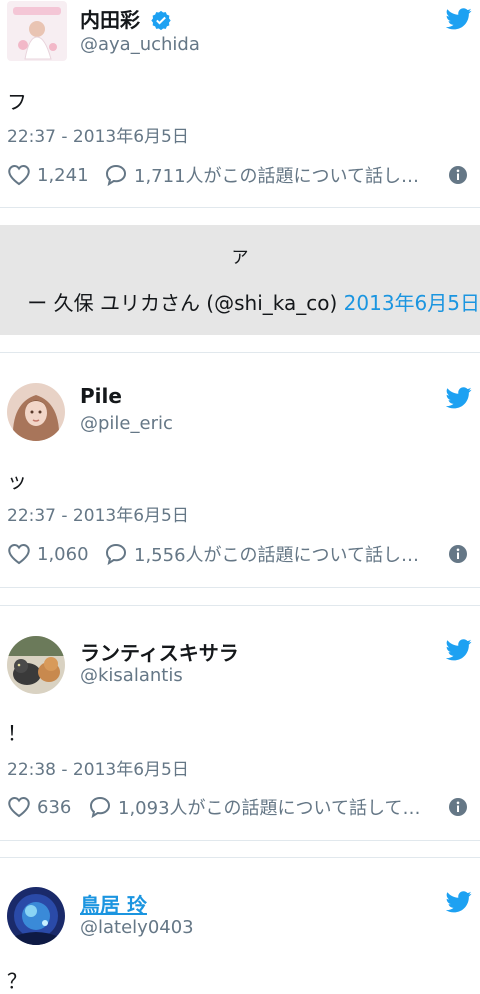 The height and width of the screenshot is (994, 480). I want to click on user-handle: @pile_eric, so click(126, 423).